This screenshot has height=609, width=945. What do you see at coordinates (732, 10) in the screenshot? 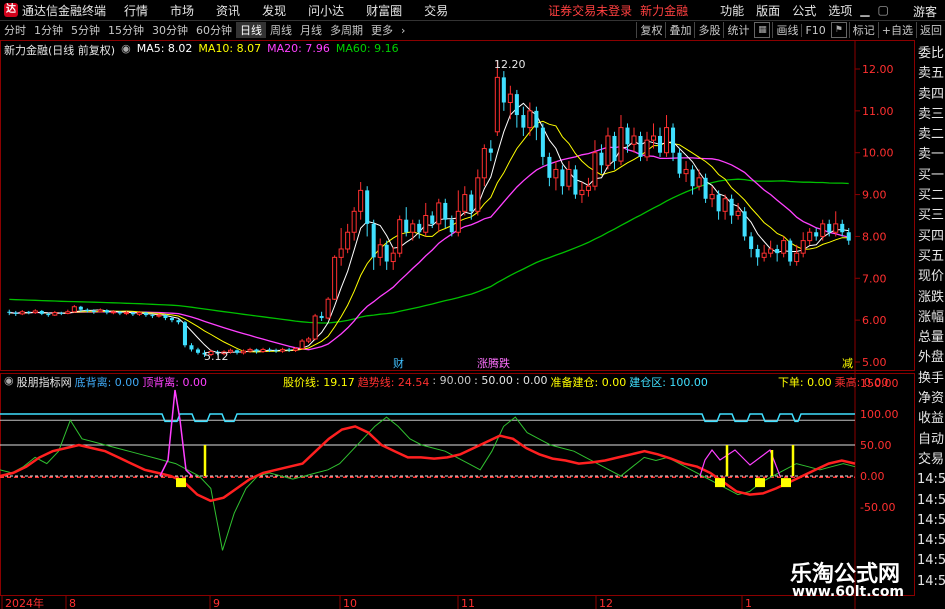
I see `menu-item-function: 功能` at bounding box center [732, 10].